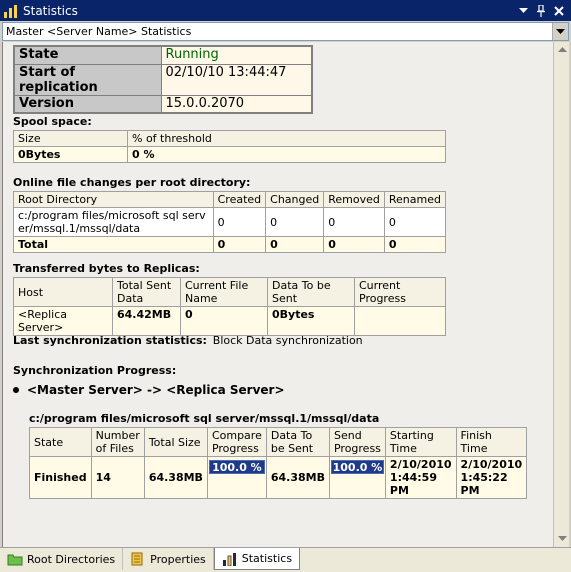 The width and height of the screenshot is (571, 572). What do you see at coordinates (175, 442) in the screenshot?
I see `total-size-header: Total Size` at bounding box center [175, 442].